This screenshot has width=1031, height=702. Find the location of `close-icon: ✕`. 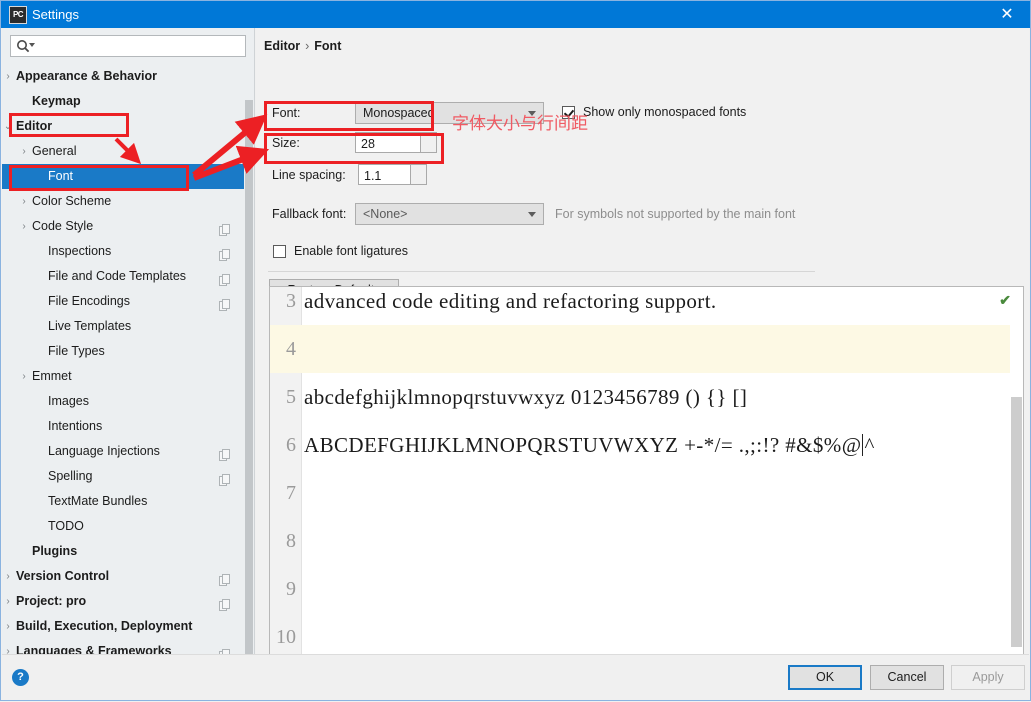

close-icon: ✕ is located at coordinates (1007, 14).